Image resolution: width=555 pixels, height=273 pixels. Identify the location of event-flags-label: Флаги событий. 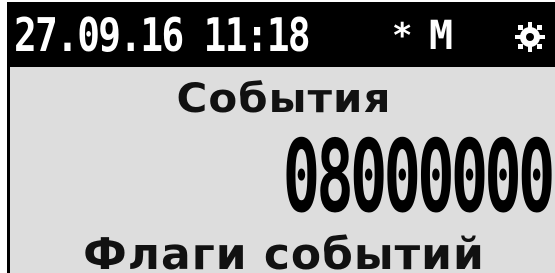
(284, 251).